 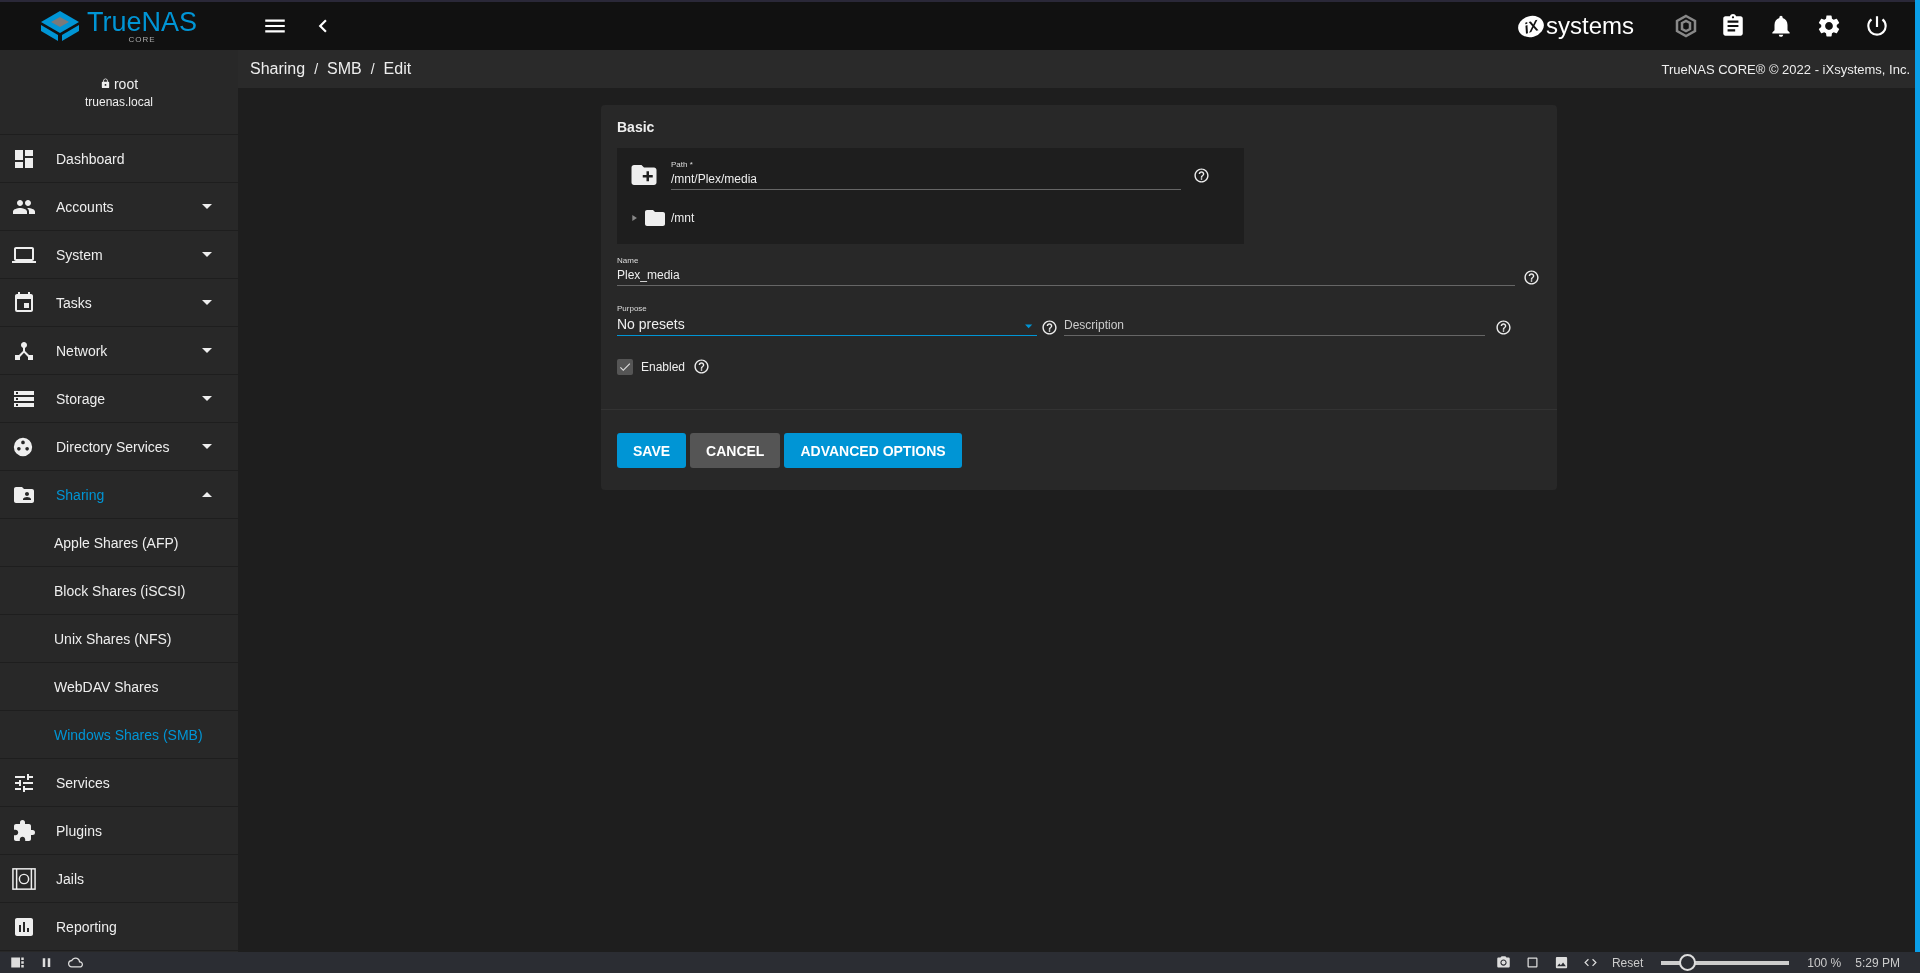 What do you see at coordinates (107, 686) in the screenshot?
I see `sidebar-item-label: WebDAV Shares` at bounding box center [107, 686].